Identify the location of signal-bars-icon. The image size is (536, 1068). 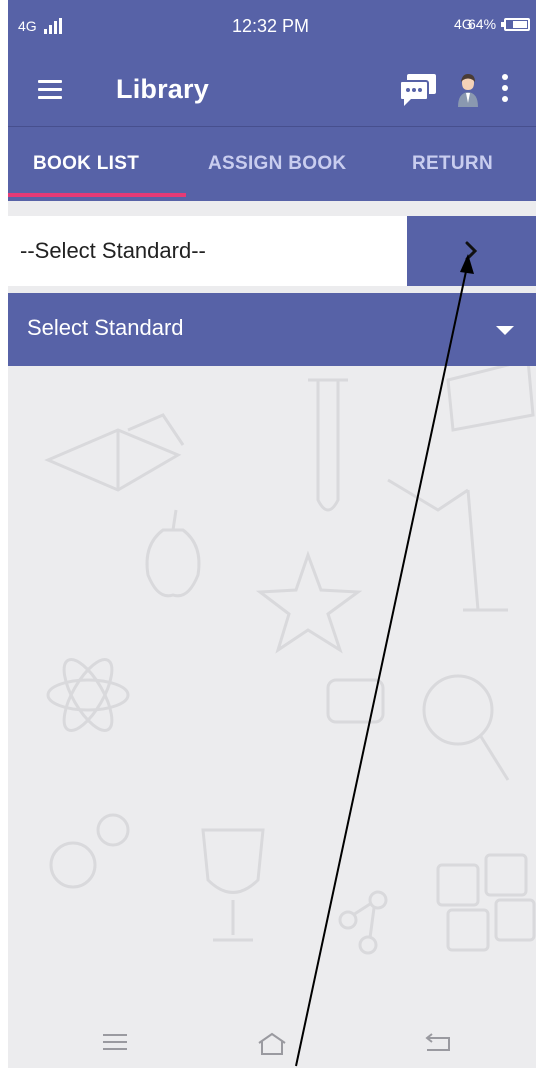
(53, 26).